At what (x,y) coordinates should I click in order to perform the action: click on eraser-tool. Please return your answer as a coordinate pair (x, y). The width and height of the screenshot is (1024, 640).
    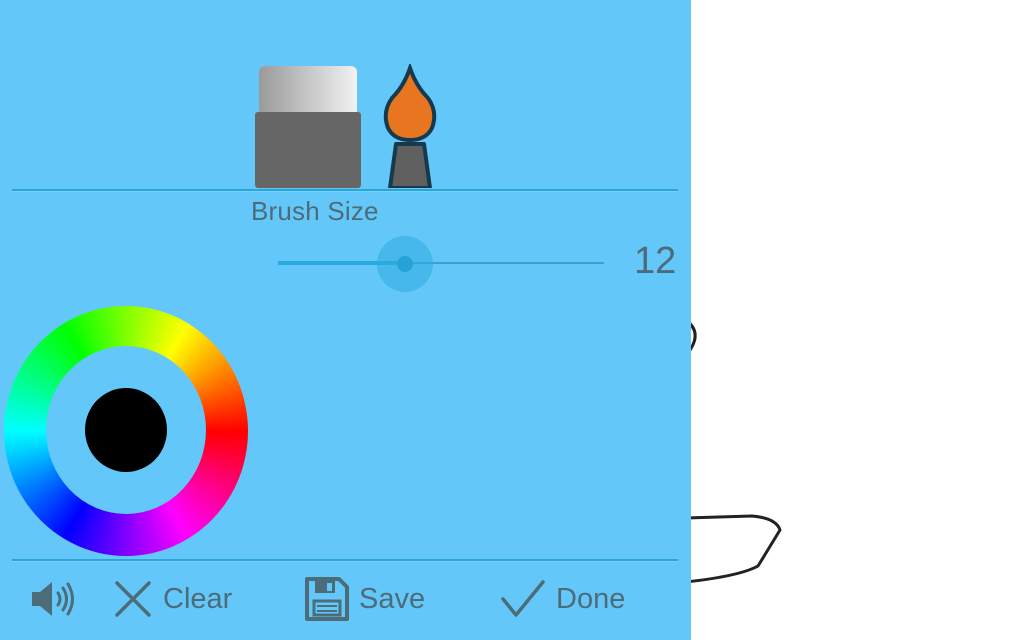
    Looking at the image, I should click on (308, 127).